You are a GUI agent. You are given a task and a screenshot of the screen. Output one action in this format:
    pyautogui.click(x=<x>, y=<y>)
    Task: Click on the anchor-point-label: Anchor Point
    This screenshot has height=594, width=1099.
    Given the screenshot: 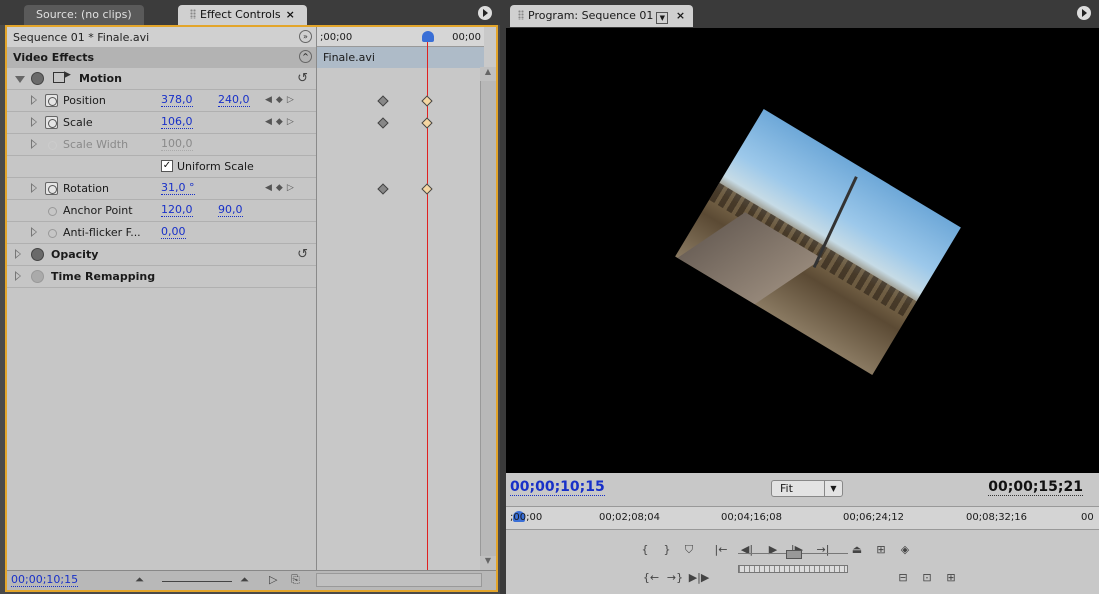 What is the action you would take?
    pyautogui.click(x=98, y=210)
    